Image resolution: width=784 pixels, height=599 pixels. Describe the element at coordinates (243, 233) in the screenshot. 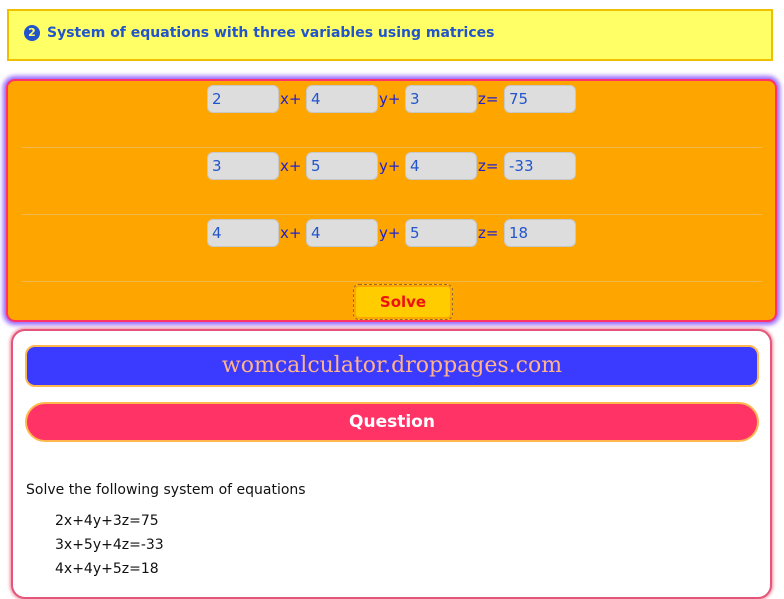

I see `equation-3-x-coefficient` at that location.